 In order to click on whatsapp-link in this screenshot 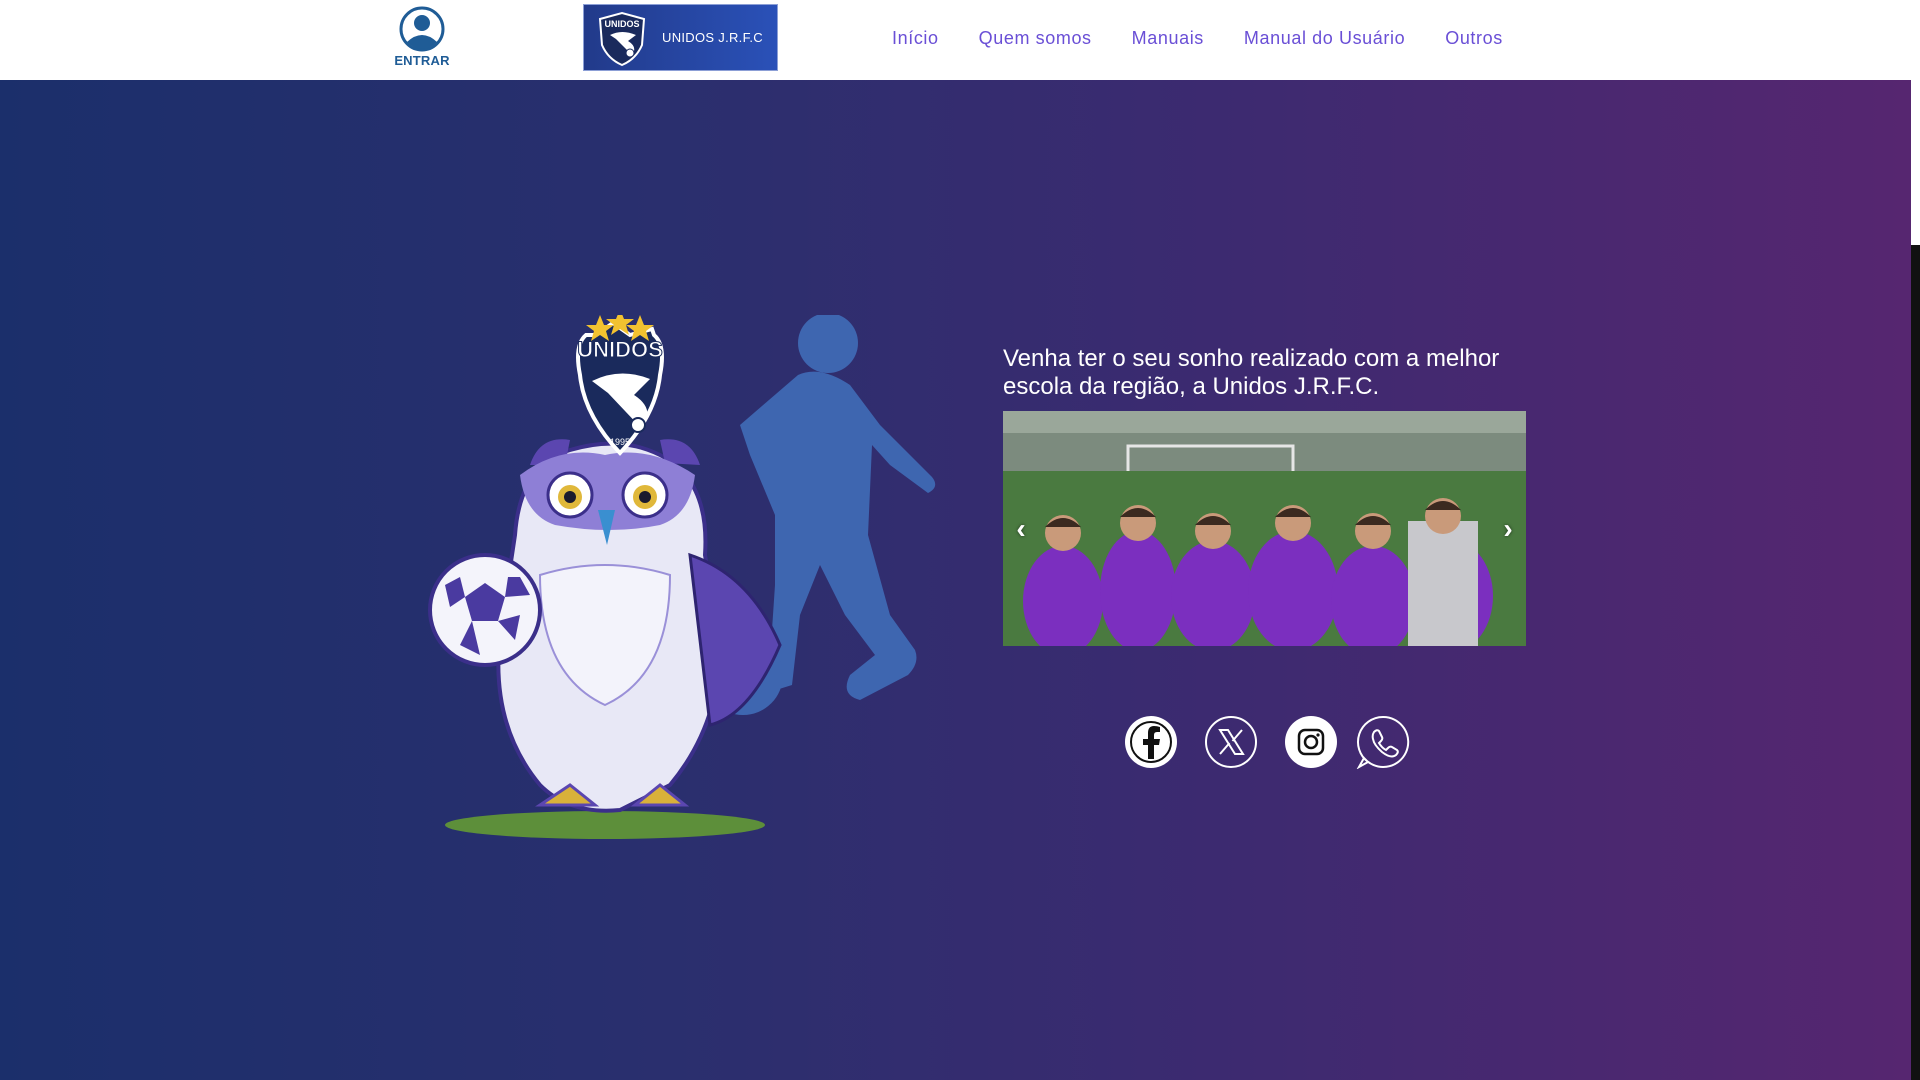, I will do `click(1383, 742)`.